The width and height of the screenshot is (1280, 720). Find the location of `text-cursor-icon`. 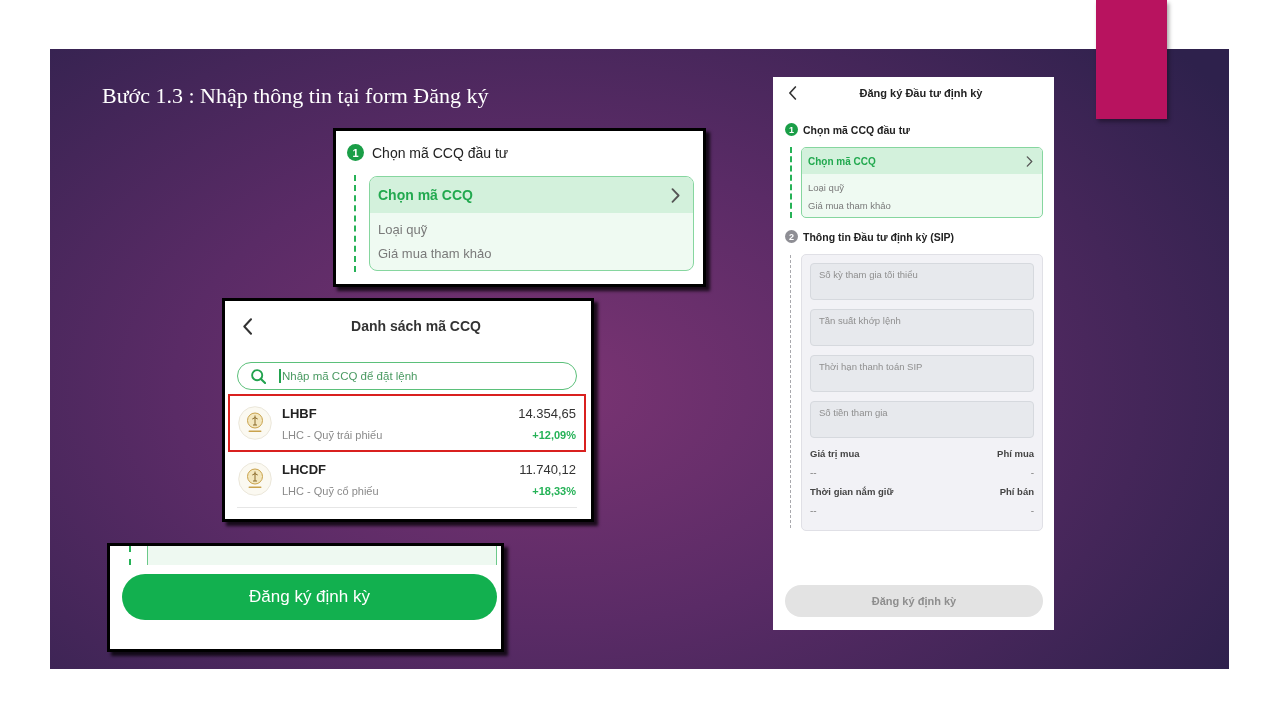

text-cursor-icon is located at coordinates (280, 376).